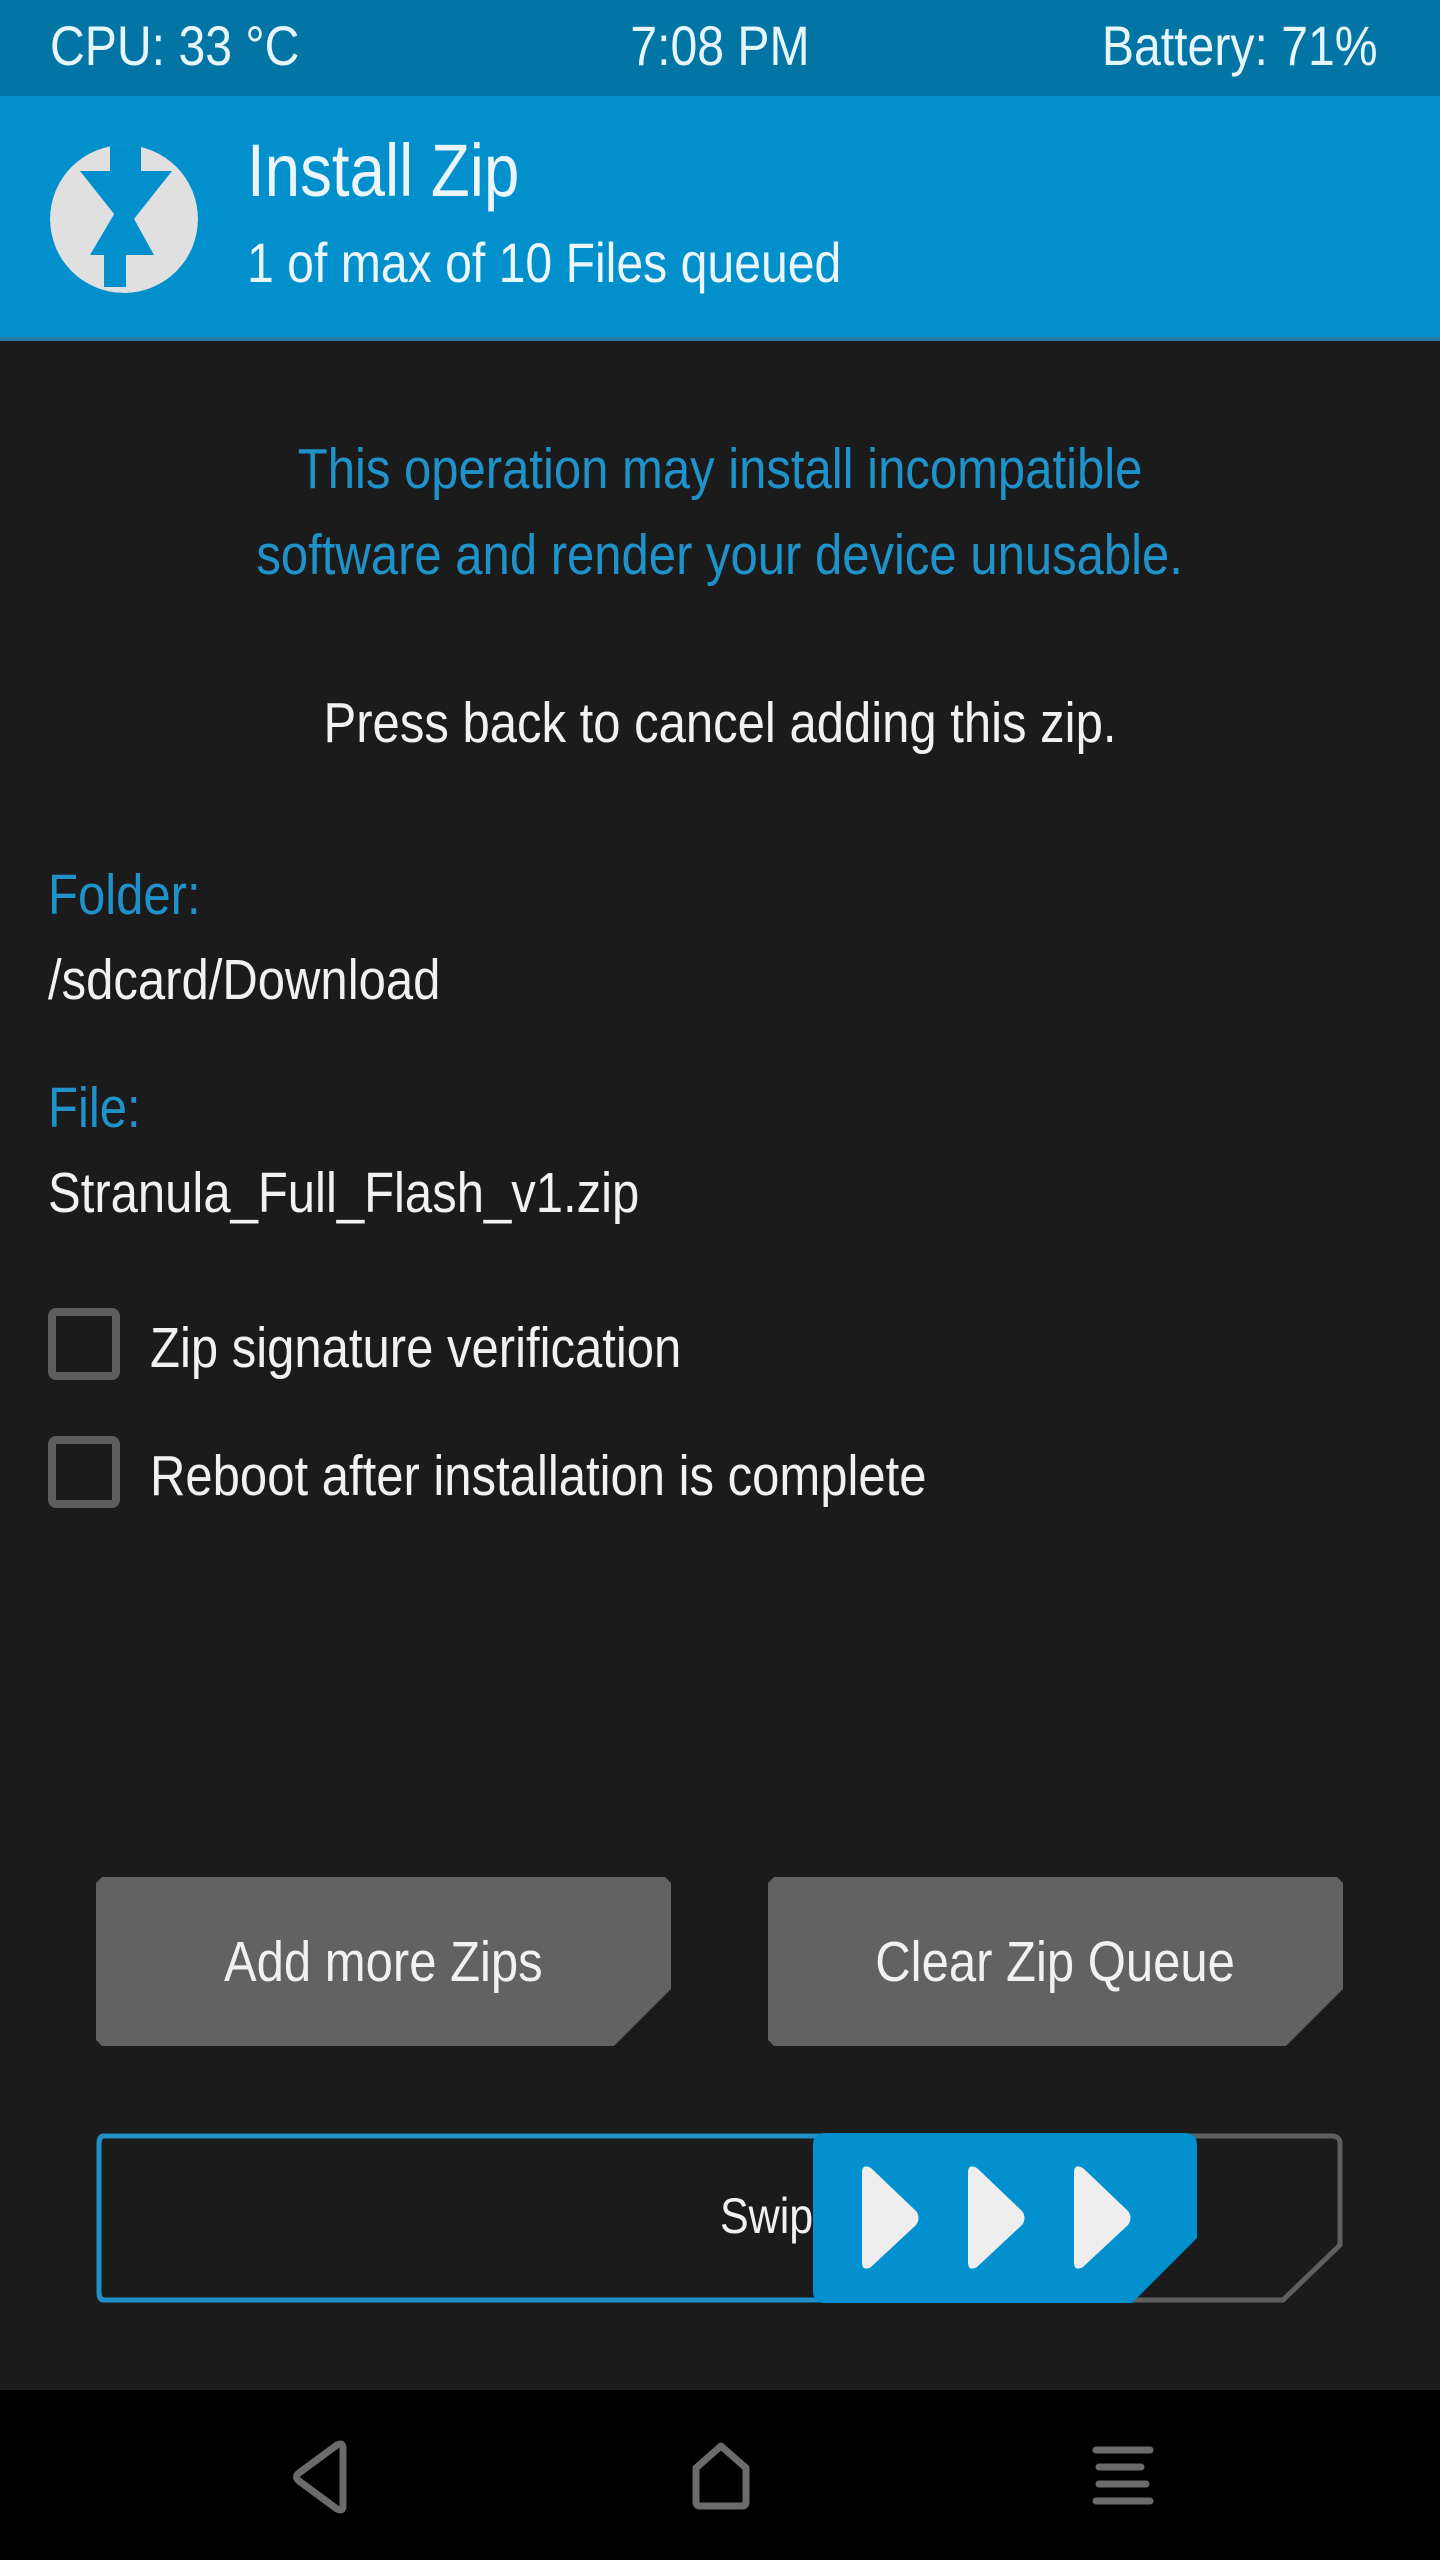  I want to click on clear-zip-queue-label: Clear Zip Queue, so click(1055, 1961).